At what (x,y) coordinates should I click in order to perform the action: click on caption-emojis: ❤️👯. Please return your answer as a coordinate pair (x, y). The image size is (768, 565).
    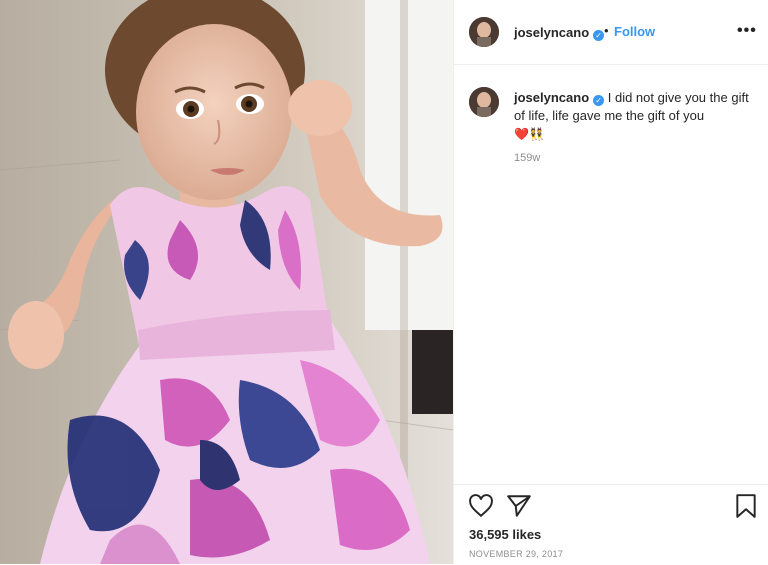
    Looking at the image, I should click on (529, 134).